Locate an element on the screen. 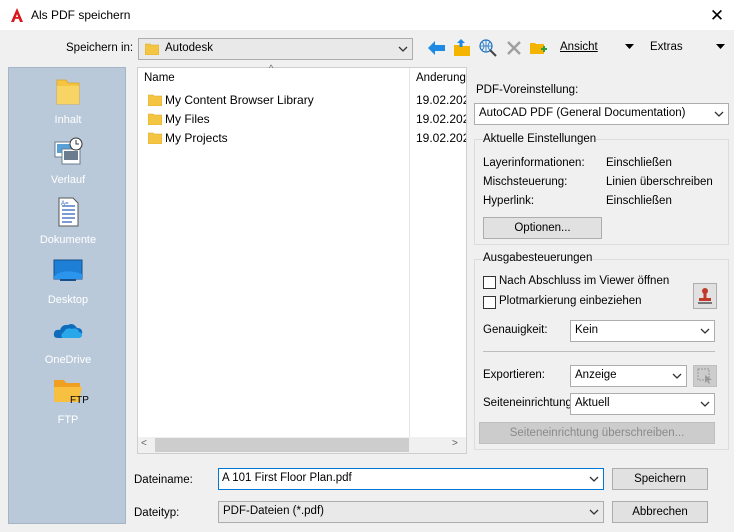 Image resolution: width=734 pixels, height=532 pixels. divider is located at coordinates (599, 351).